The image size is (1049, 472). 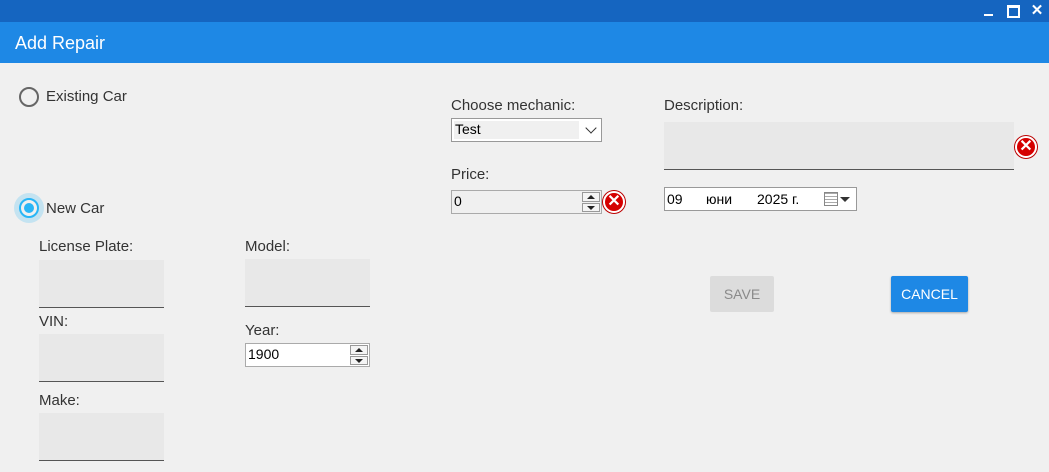 I want to click on date-picker: 09 юни 2025 г., so click(x=760, y=199).